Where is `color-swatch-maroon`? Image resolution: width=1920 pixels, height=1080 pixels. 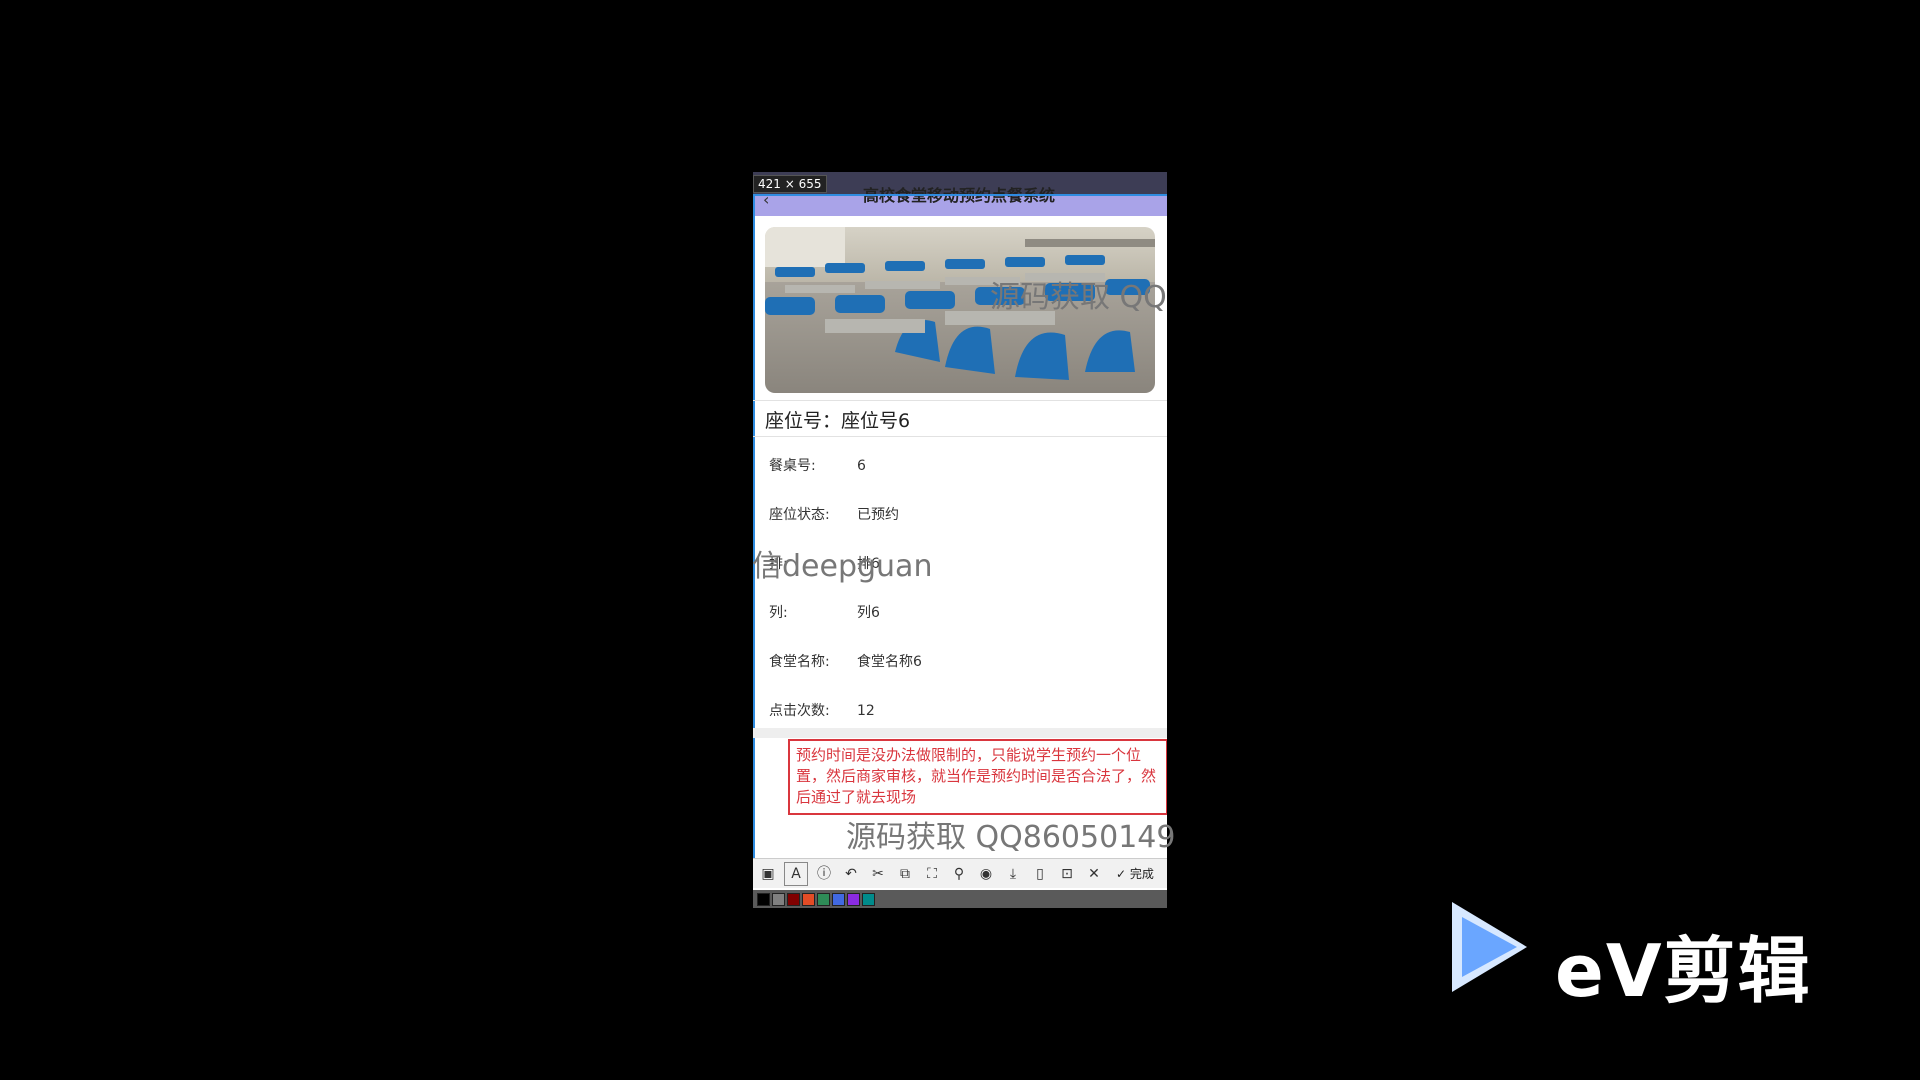
color-swatch-maroon is located at coordinates (793, 899).